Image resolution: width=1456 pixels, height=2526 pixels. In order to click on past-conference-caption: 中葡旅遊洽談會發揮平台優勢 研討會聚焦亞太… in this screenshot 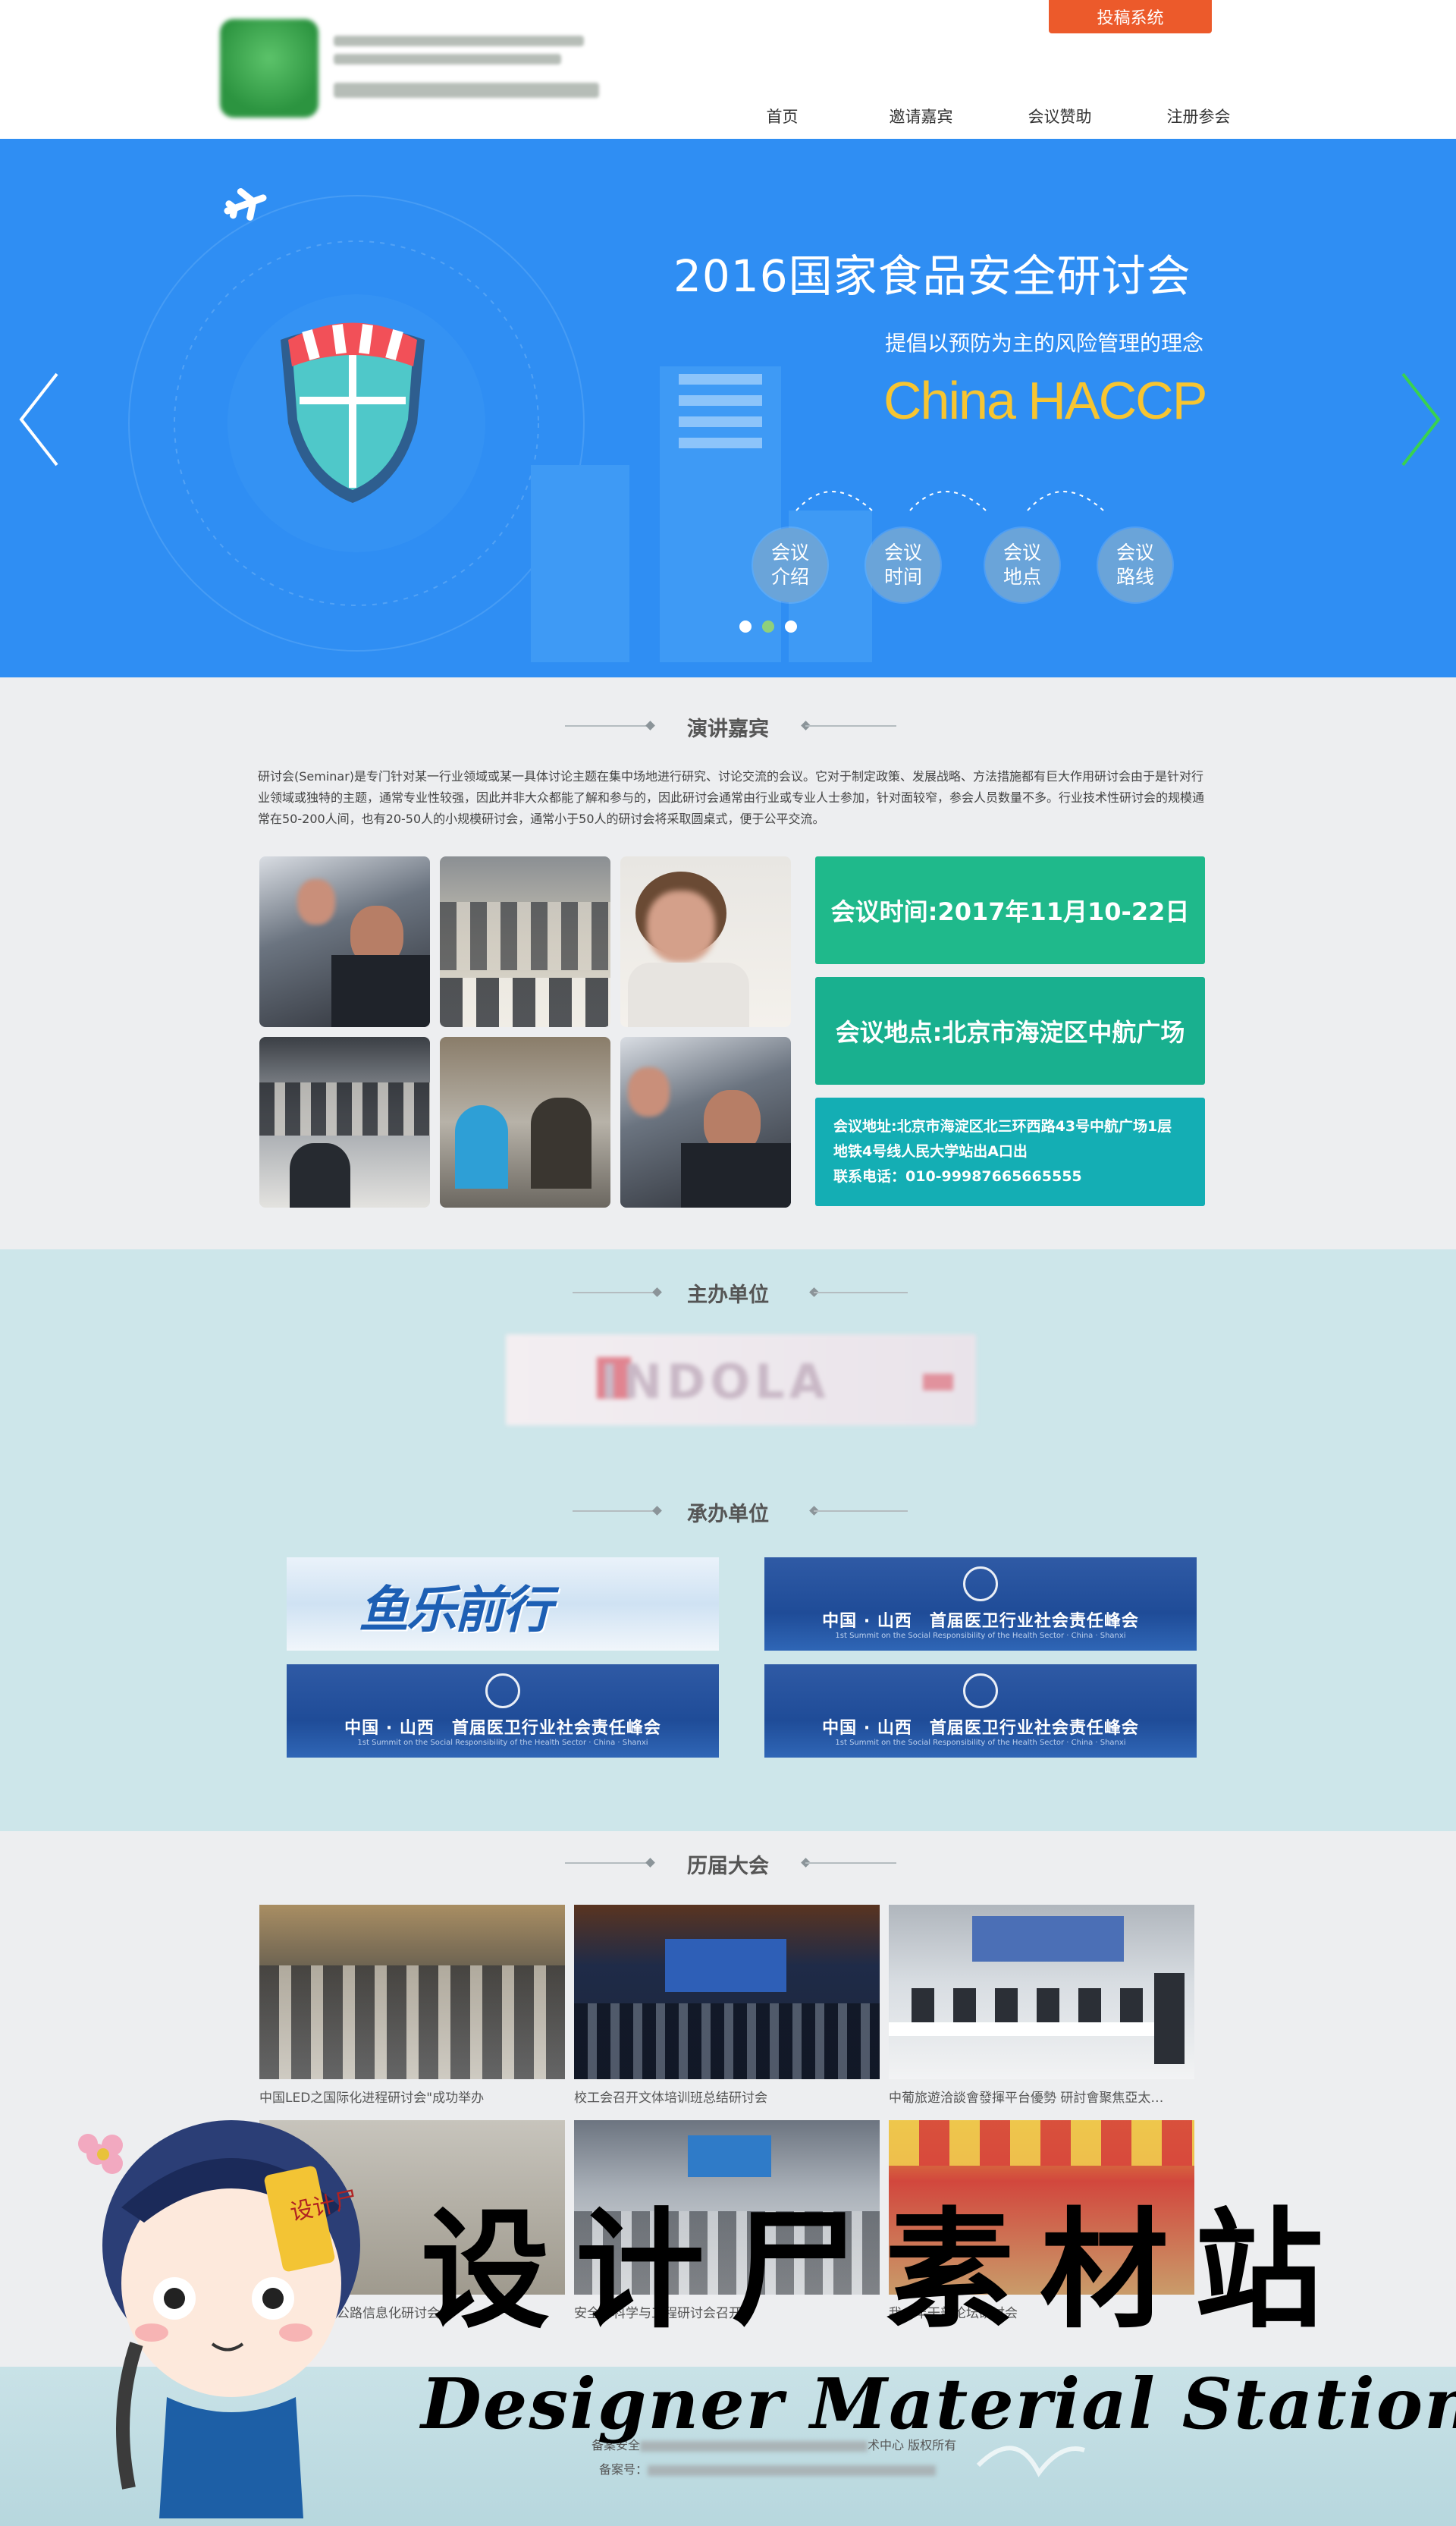, I will do `click(1041, 2096)`.